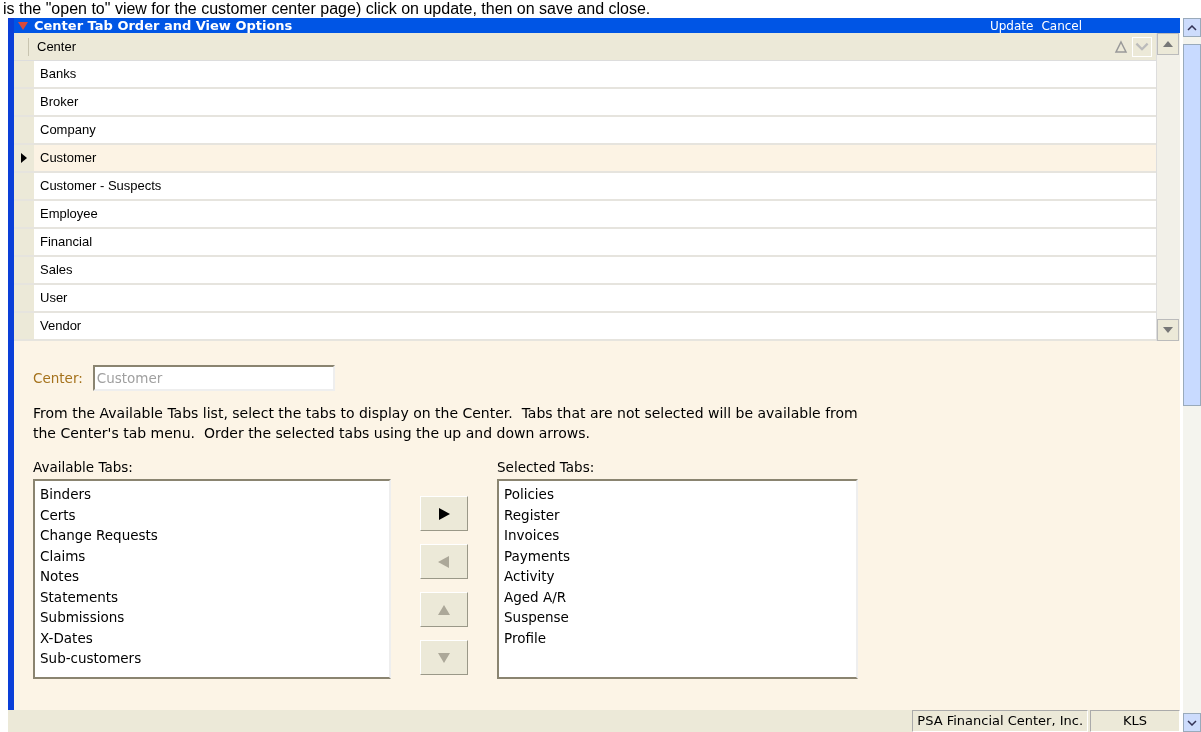  I want to click on list-item: Notes, so click(212, 576).